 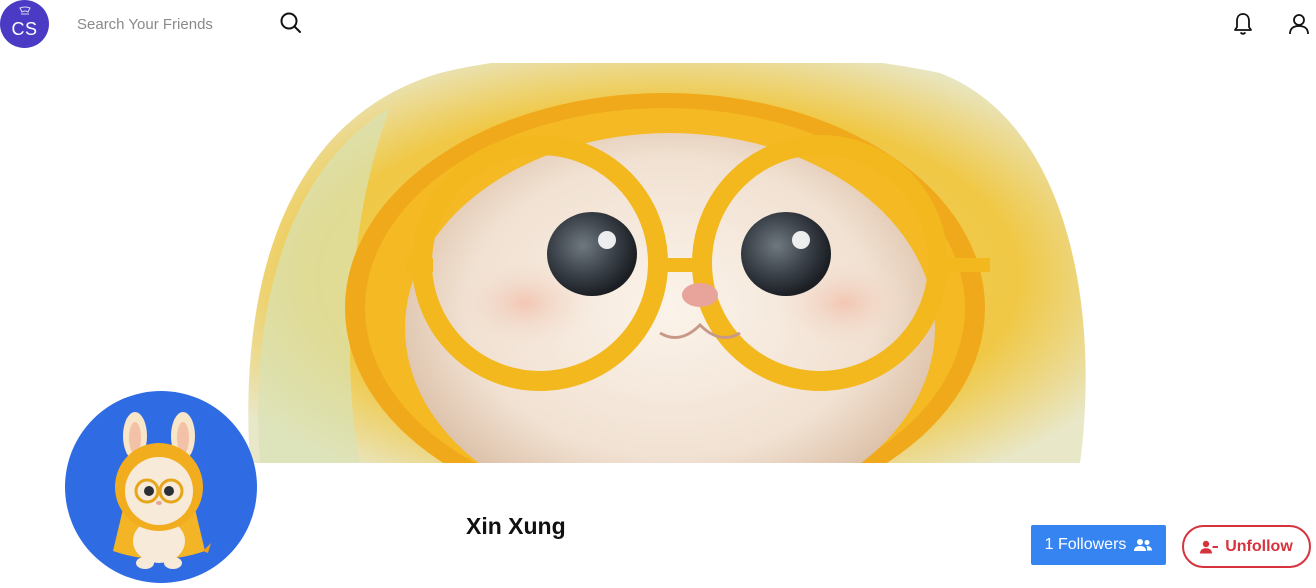 What do you see at coordinates (516, 526) in the screenshot?
I see `profile-name: Xin Xung` at bounding box center [516, 526].